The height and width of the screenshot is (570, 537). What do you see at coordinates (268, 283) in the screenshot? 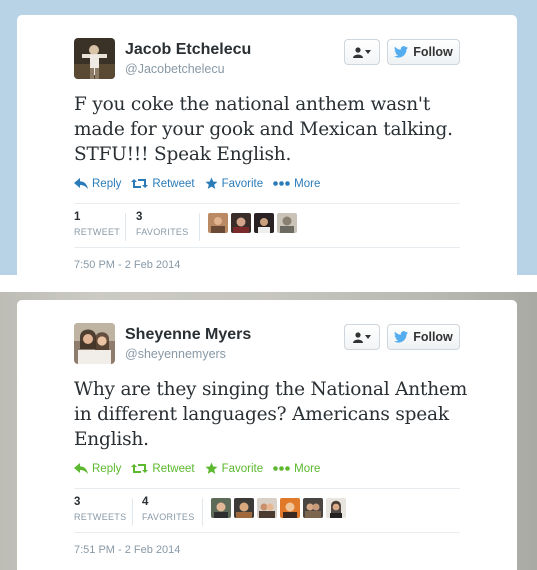
I see `separator-band` at bounding box center [268, 283].